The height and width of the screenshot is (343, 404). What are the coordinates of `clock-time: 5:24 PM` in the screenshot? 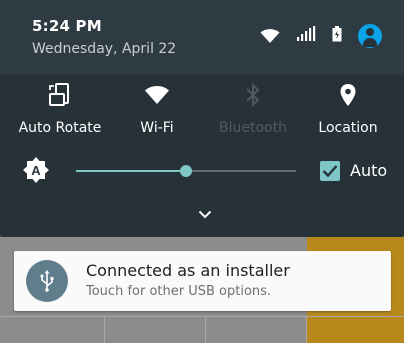 It's located at (67, 26).